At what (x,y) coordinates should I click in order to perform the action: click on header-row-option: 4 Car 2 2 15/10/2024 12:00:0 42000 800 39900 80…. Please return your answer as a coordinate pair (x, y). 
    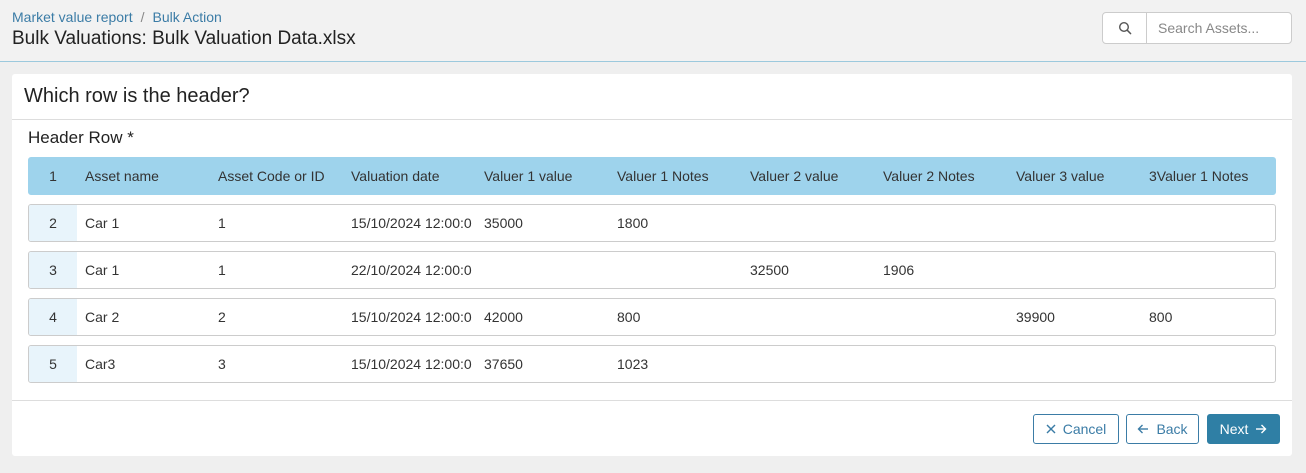
    Looking at the image, I should click on (652, 317).